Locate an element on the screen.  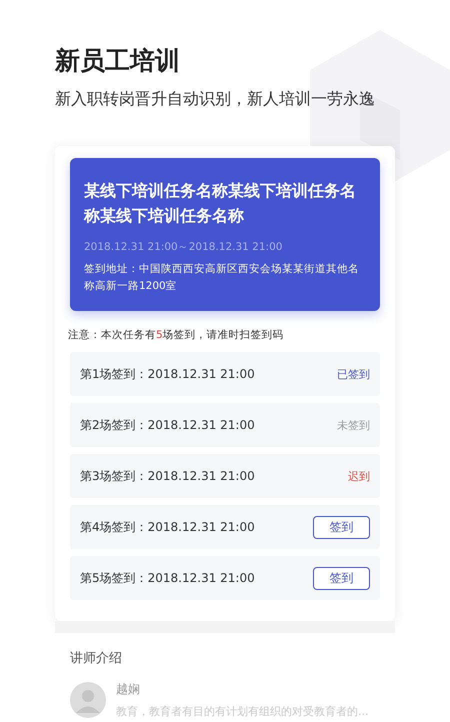
page-subtitle: 新入职转岗晋升自动识别，新人培训一劳永逸 is located at coordinates (215, 99).